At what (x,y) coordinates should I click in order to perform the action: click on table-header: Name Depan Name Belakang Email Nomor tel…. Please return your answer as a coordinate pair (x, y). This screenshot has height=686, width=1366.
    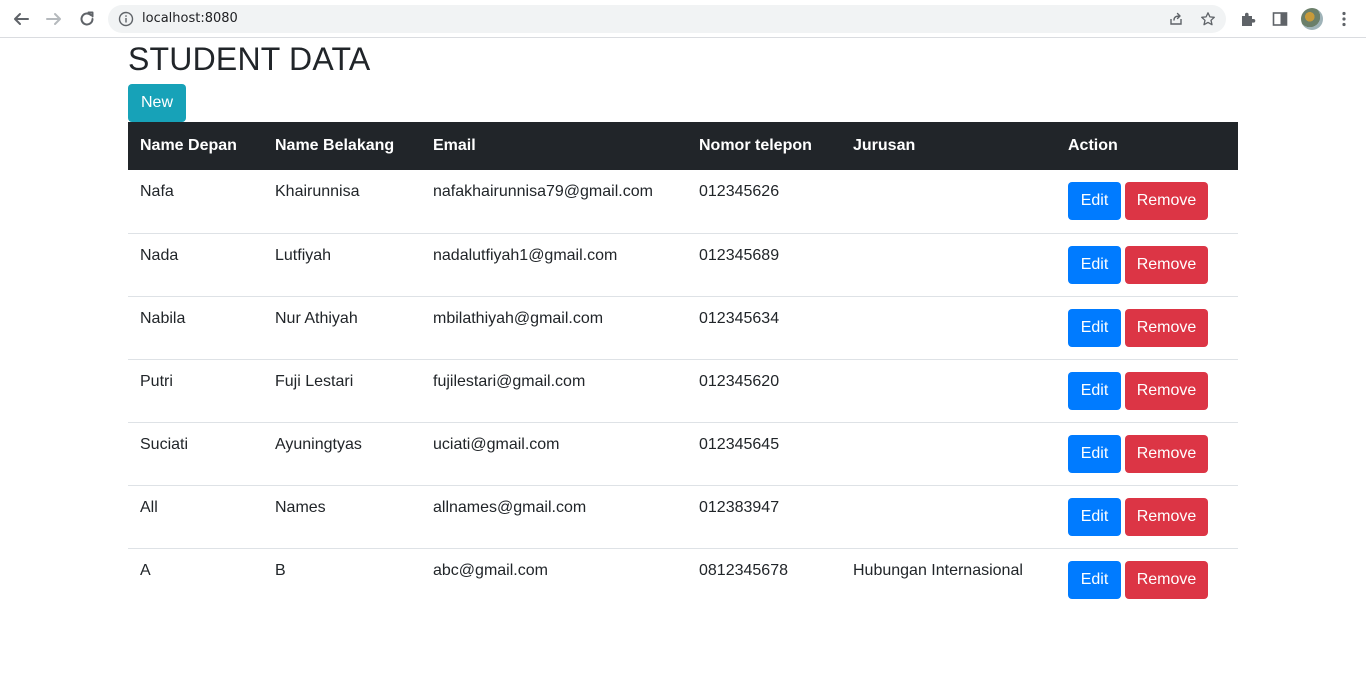
    Looking at the image, I should click on (683, 146).